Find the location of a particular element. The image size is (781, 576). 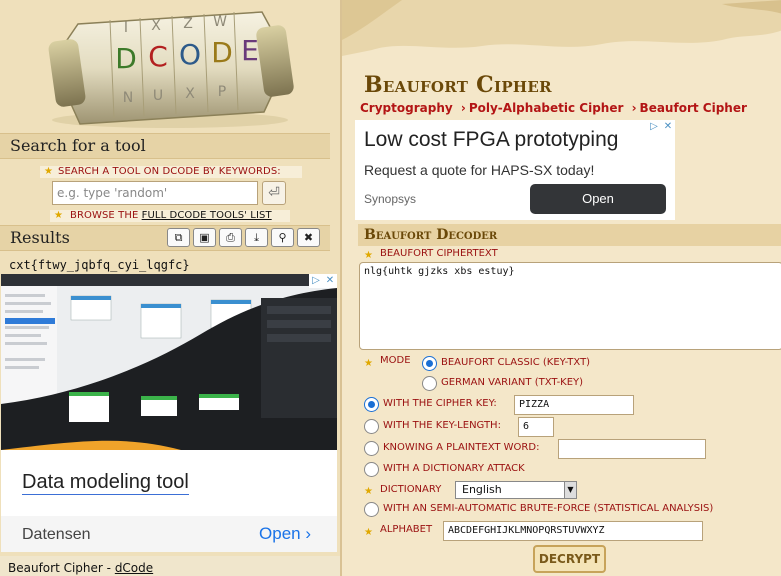

svg-text: N is located at coordinates (128, 98).